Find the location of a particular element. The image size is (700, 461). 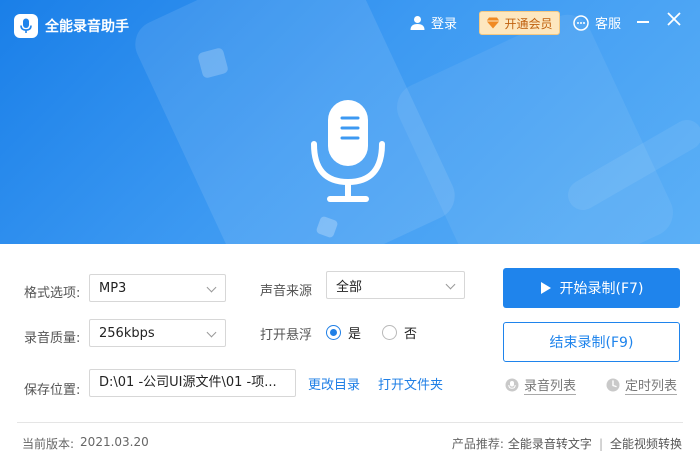

float-yes-radio: 是 is located at coordinates (343, 332).